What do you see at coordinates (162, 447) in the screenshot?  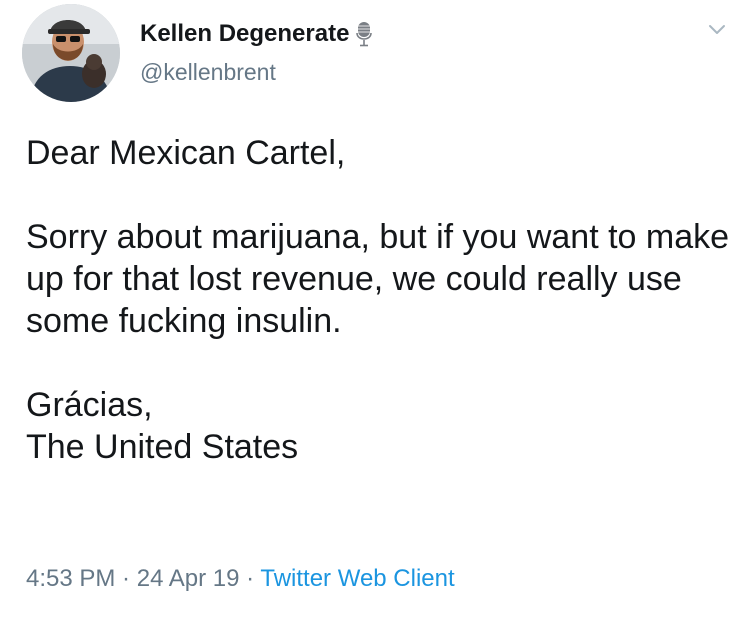 I see `tweet-text-line: The United States` at bounding box center [162, 447].